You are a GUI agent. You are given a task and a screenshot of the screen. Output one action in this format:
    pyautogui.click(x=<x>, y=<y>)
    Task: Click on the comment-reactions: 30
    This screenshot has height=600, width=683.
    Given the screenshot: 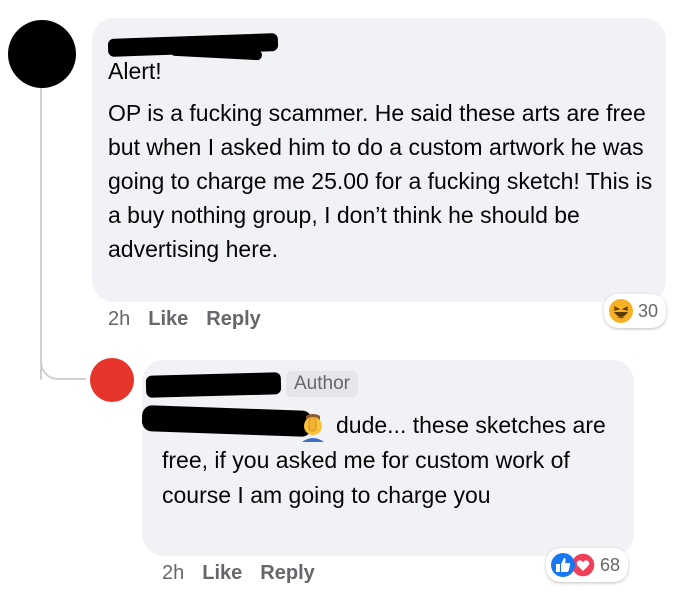 What is the action you would take?
    pyautogui.click(x=635, y=311)
    